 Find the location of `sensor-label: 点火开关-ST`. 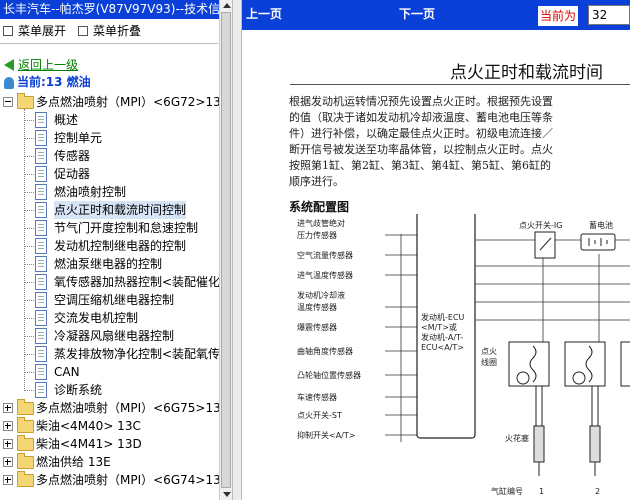

sensor-label: 点火开关-ST is located at coordinates (319, 415).